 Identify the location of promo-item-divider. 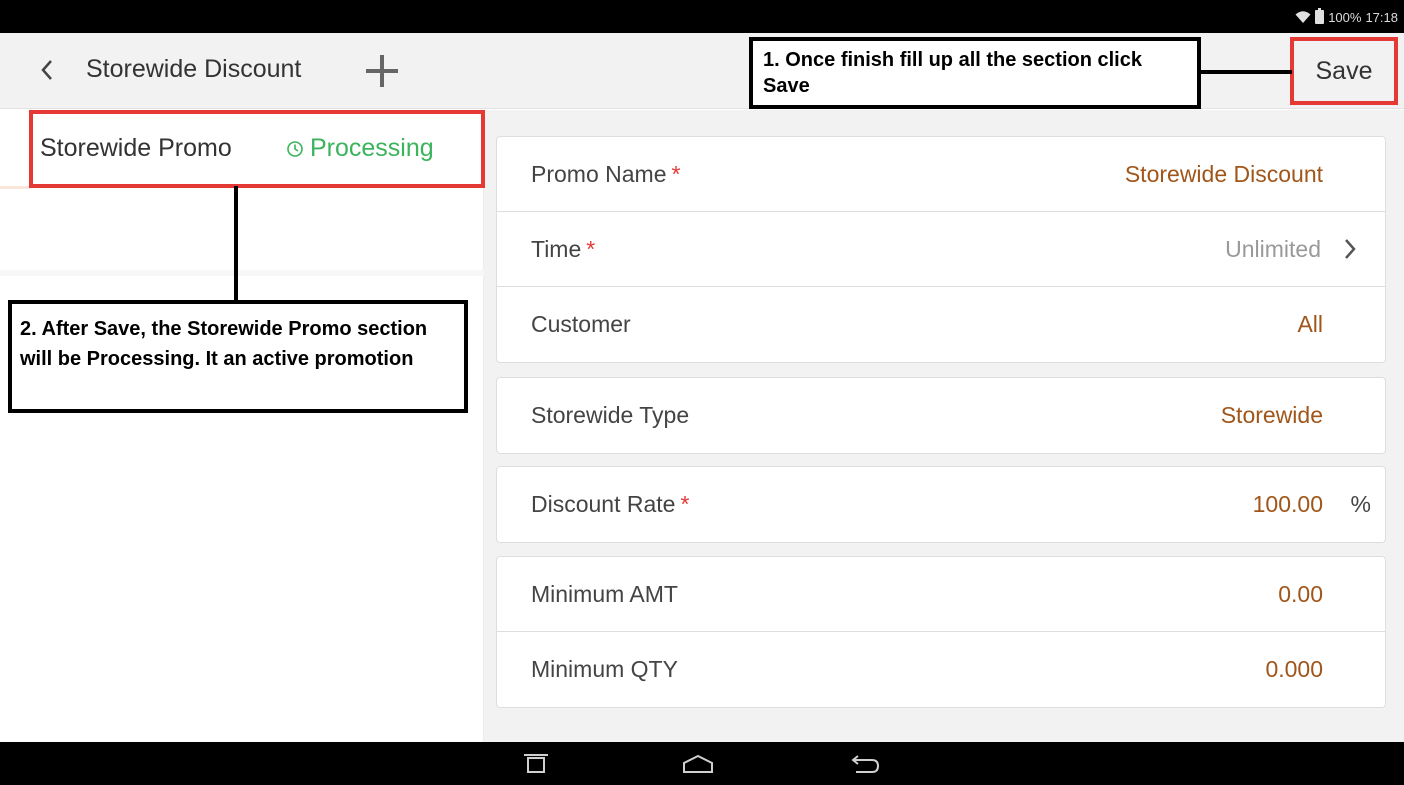
(15, 187).